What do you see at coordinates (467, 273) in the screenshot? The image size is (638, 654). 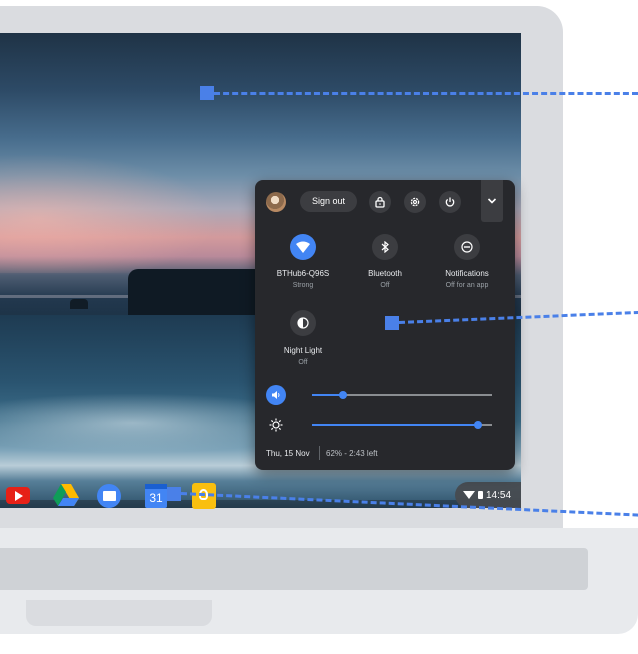 I see `notifications-label: Notifications` at bounding box center [467, 273].